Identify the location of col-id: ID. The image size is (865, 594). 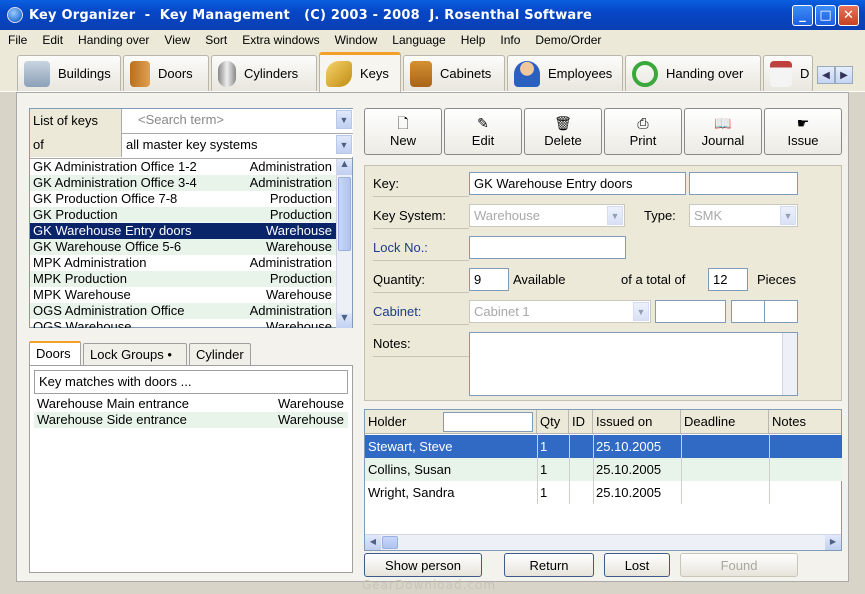
(581, 422).